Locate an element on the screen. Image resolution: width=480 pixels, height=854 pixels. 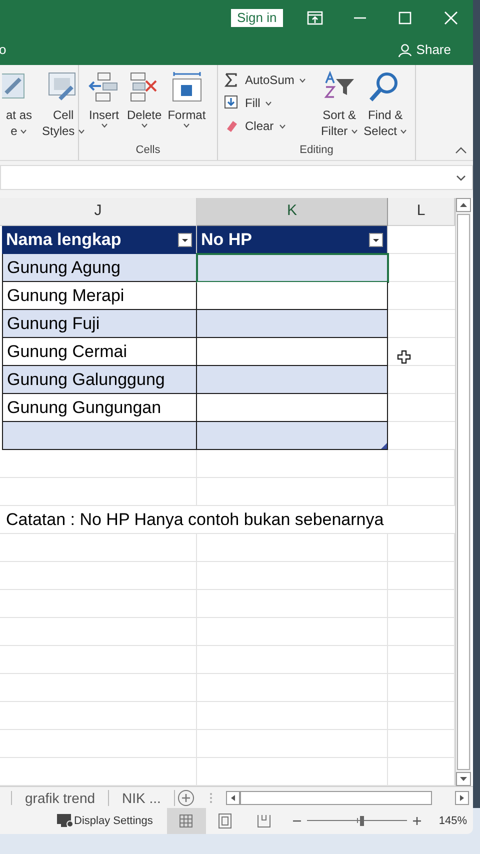
monitor-icon is located at coordinates (65, 821).